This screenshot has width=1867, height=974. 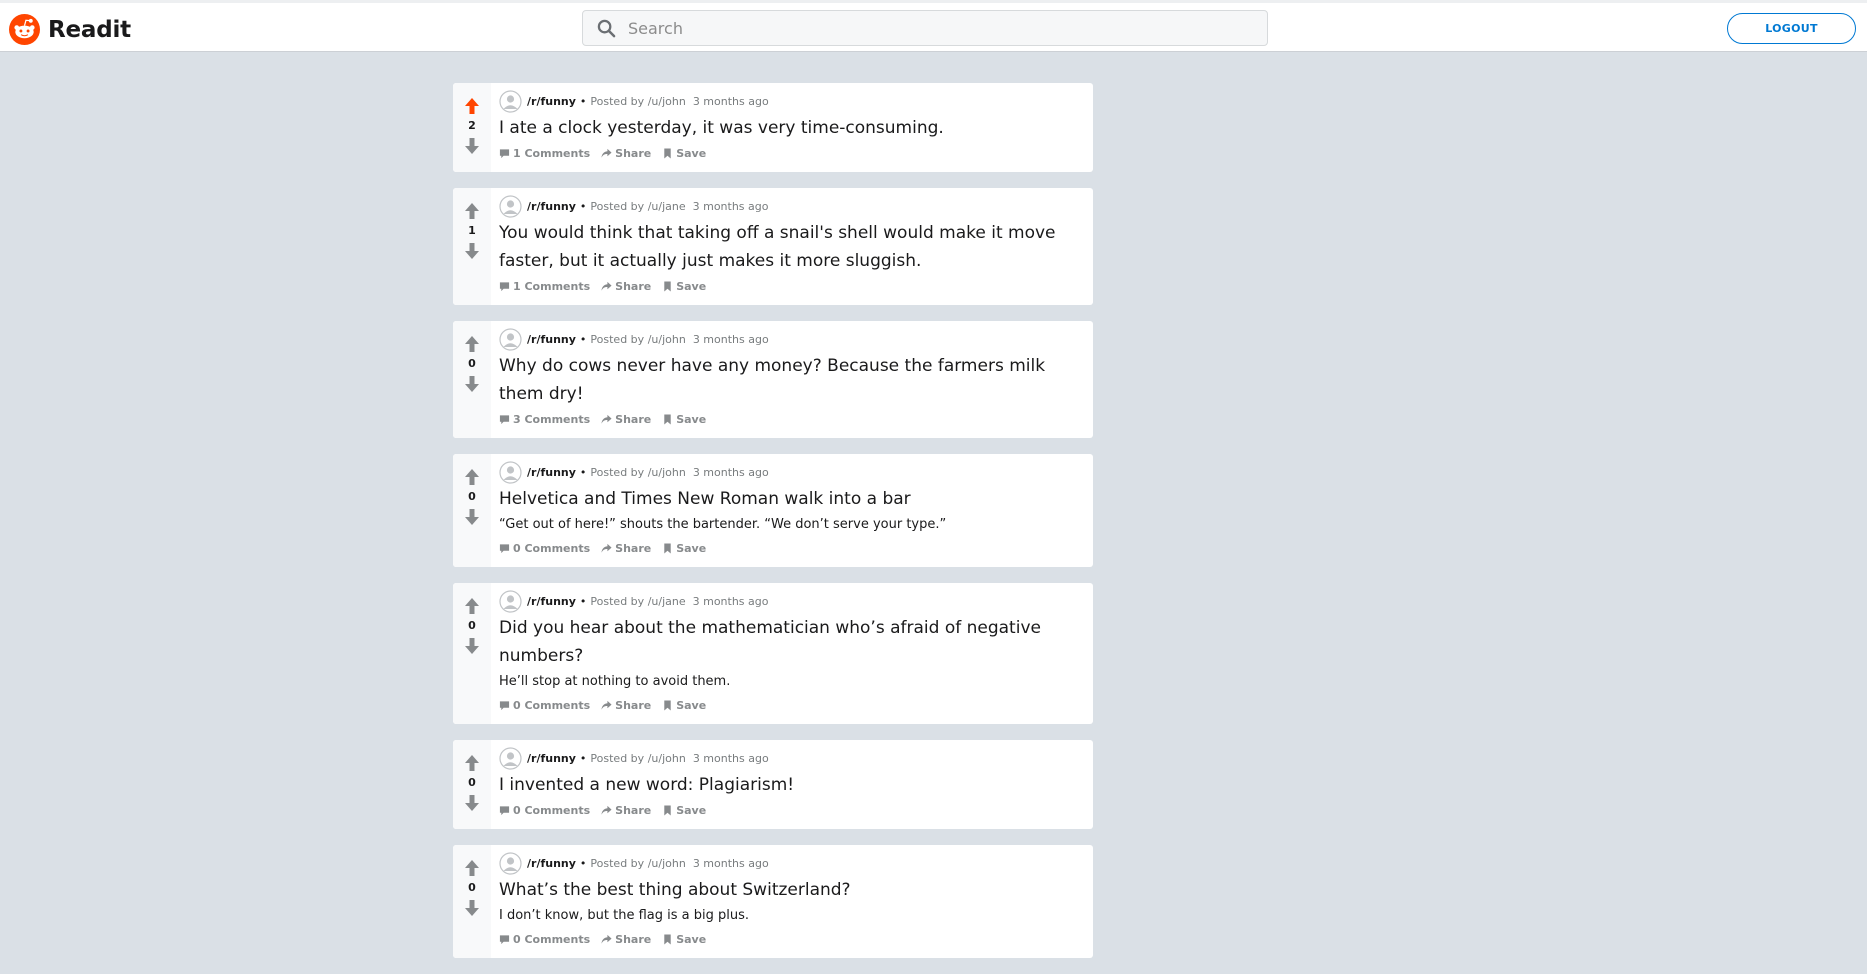 I want to click on comments-count: 3 Comments, so click(x=552, y=419).